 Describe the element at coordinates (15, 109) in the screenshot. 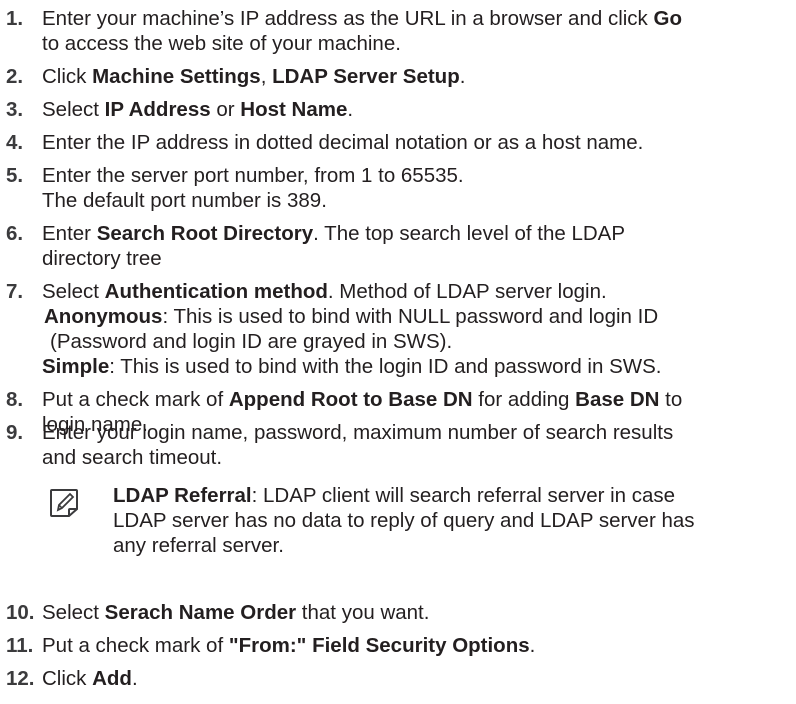

I see `step-number: 3.` at that location.